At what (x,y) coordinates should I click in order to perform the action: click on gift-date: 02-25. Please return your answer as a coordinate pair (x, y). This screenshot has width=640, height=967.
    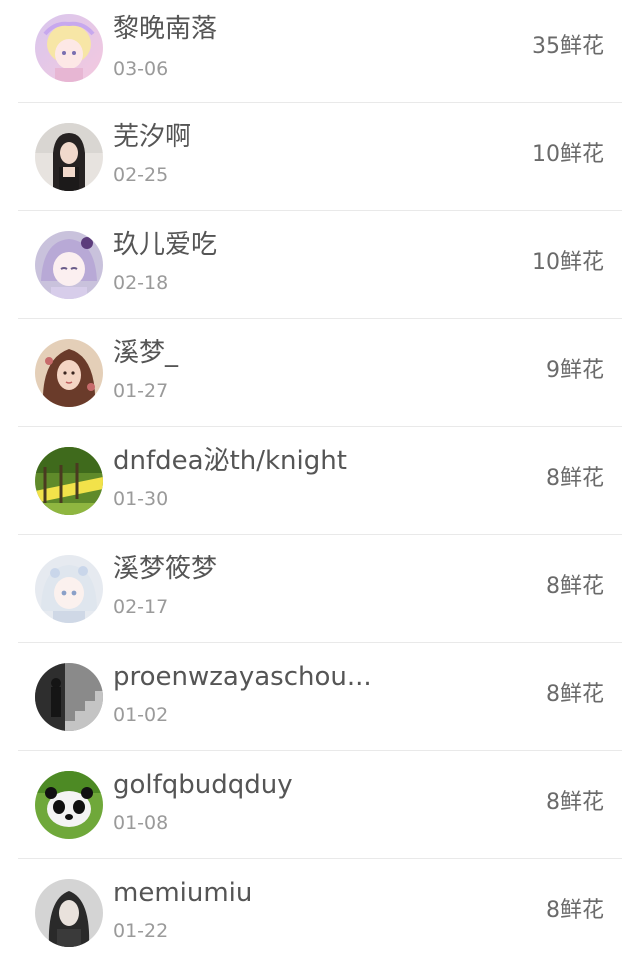
    Looking at the image, I should click on (141, 175).